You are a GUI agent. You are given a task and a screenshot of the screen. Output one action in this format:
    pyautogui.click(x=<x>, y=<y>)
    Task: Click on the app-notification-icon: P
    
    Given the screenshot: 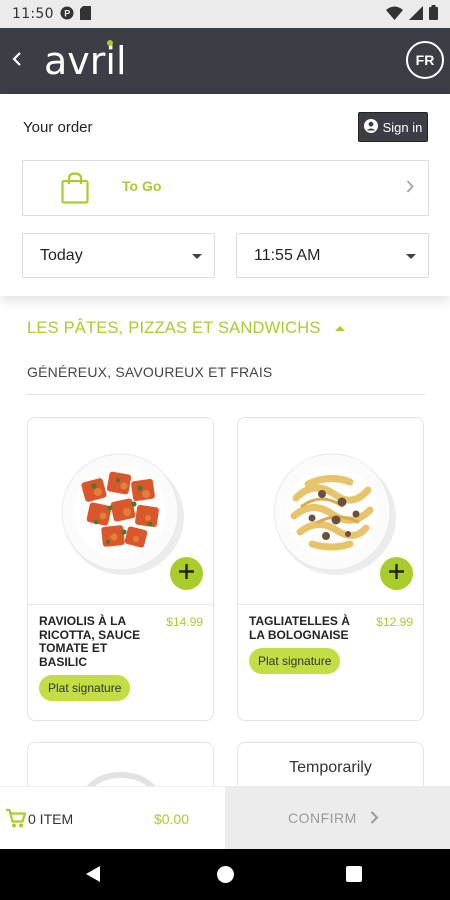 What is the action you would take?
    pyautogui.click(x=67, y=14)
    